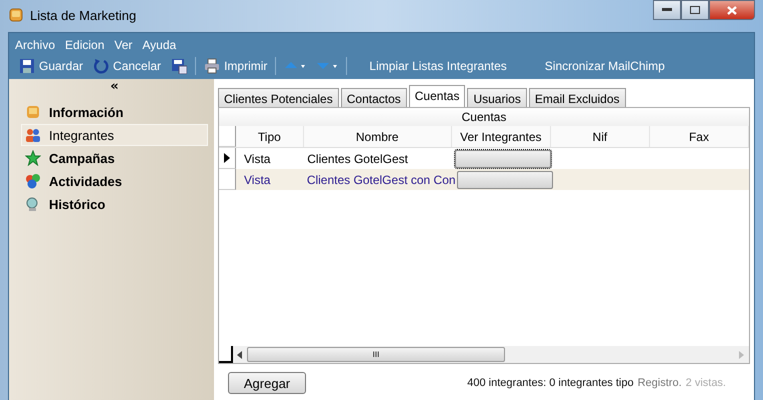 The image size is (763, 400). Describe the element at coordinates (159, 45) in the screenshot. I see `menu-item: Ayuda` at that location.